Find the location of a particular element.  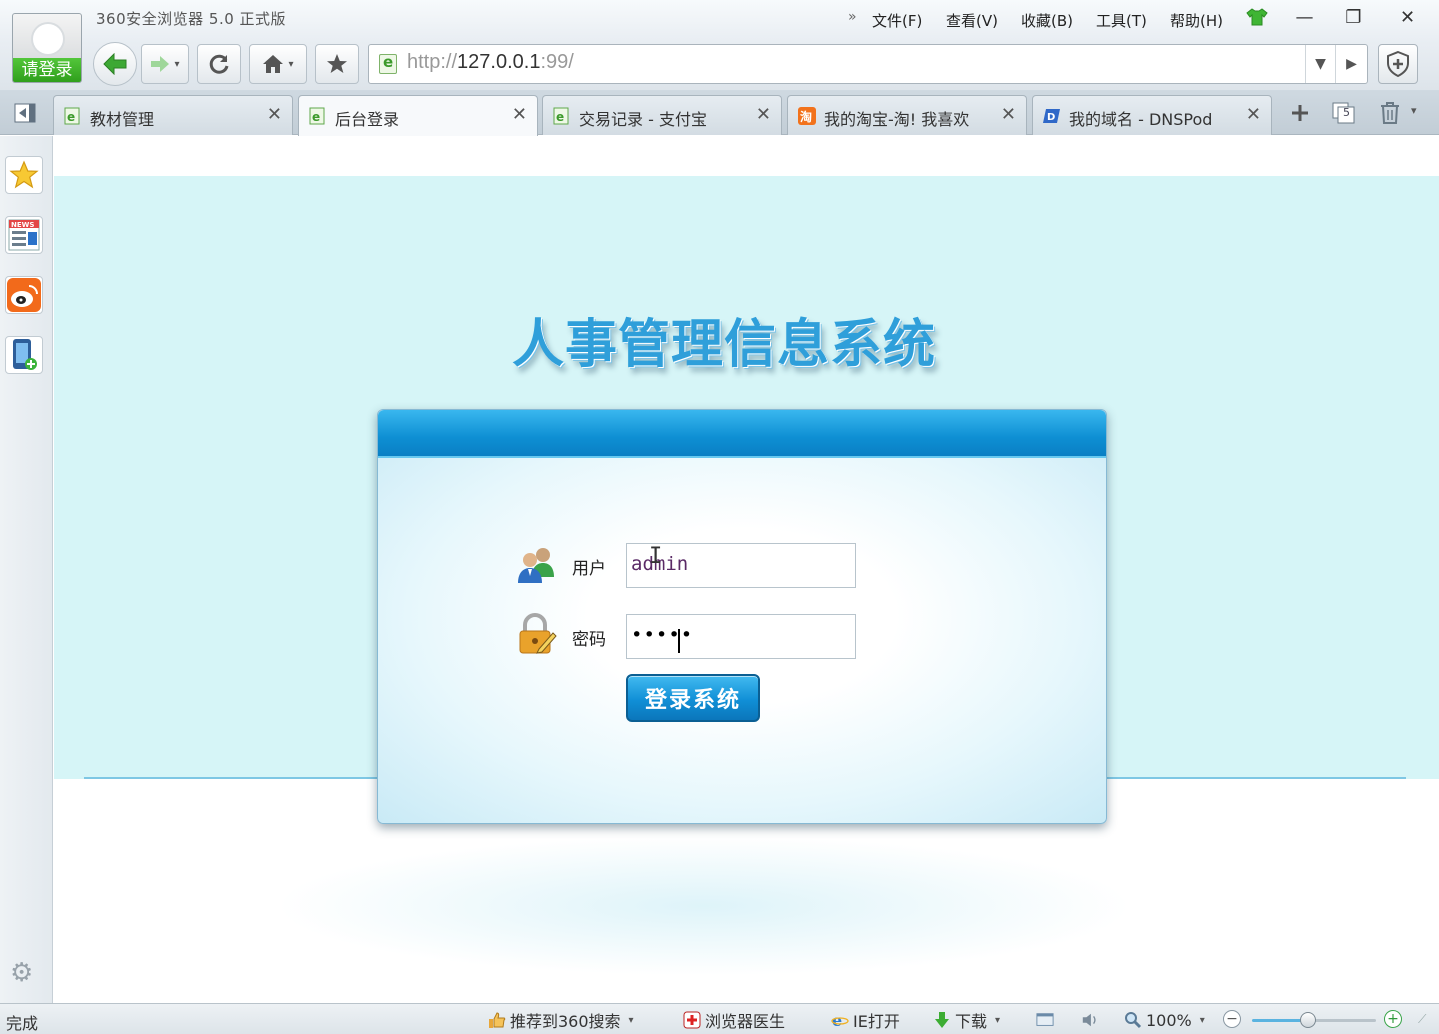

address-dropdown-icon: ▼ is located at coordinates (1320, 64).